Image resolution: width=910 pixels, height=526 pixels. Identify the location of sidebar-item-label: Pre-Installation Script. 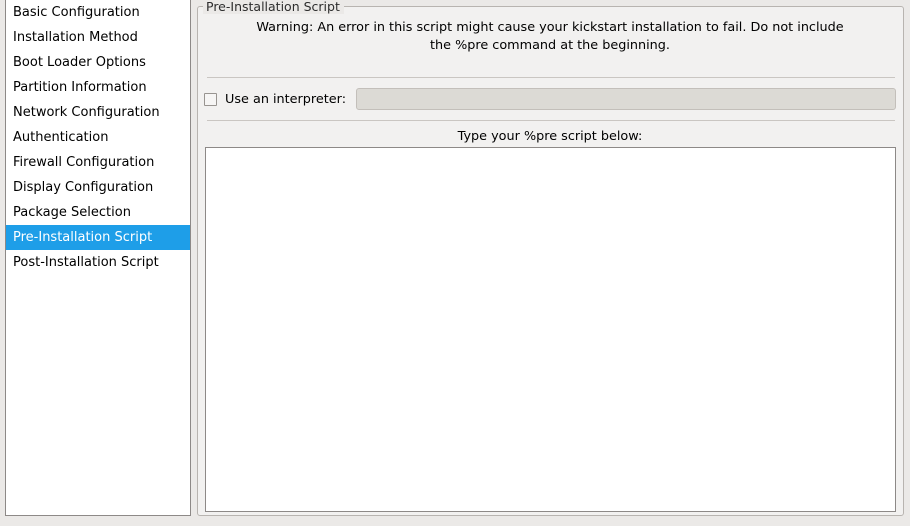
(83, 237).